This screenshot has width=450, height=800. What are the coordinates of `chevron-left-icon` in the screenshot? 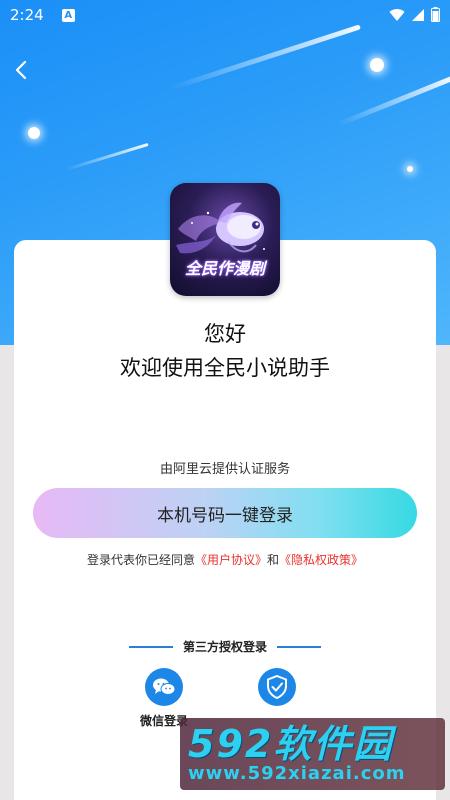 It's located at (21, 70).